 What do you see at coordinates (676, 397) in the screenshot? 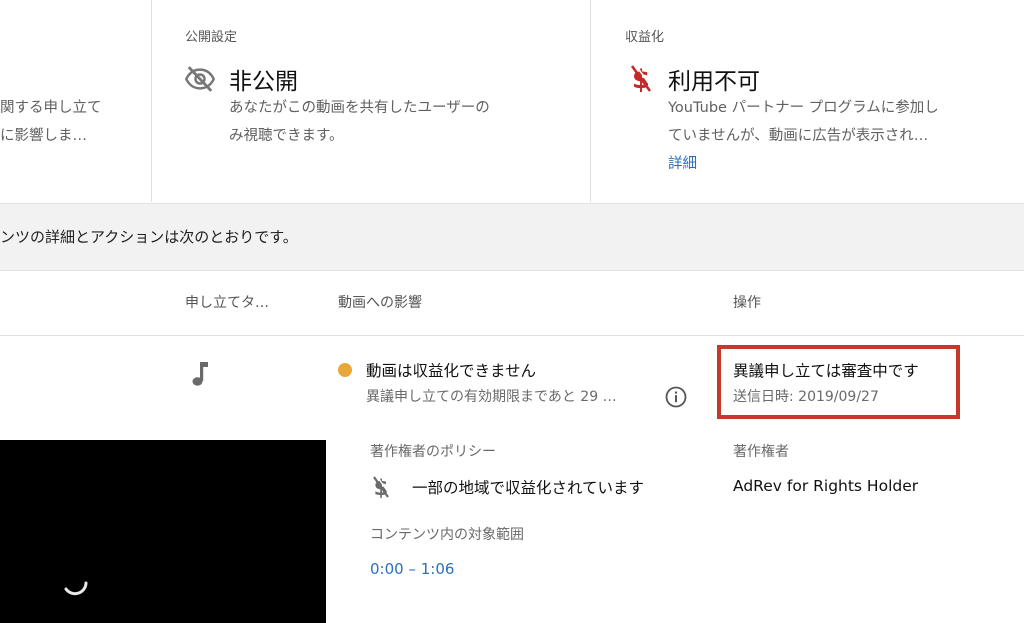
I see `info-icon` at bounding box center [676, 397].